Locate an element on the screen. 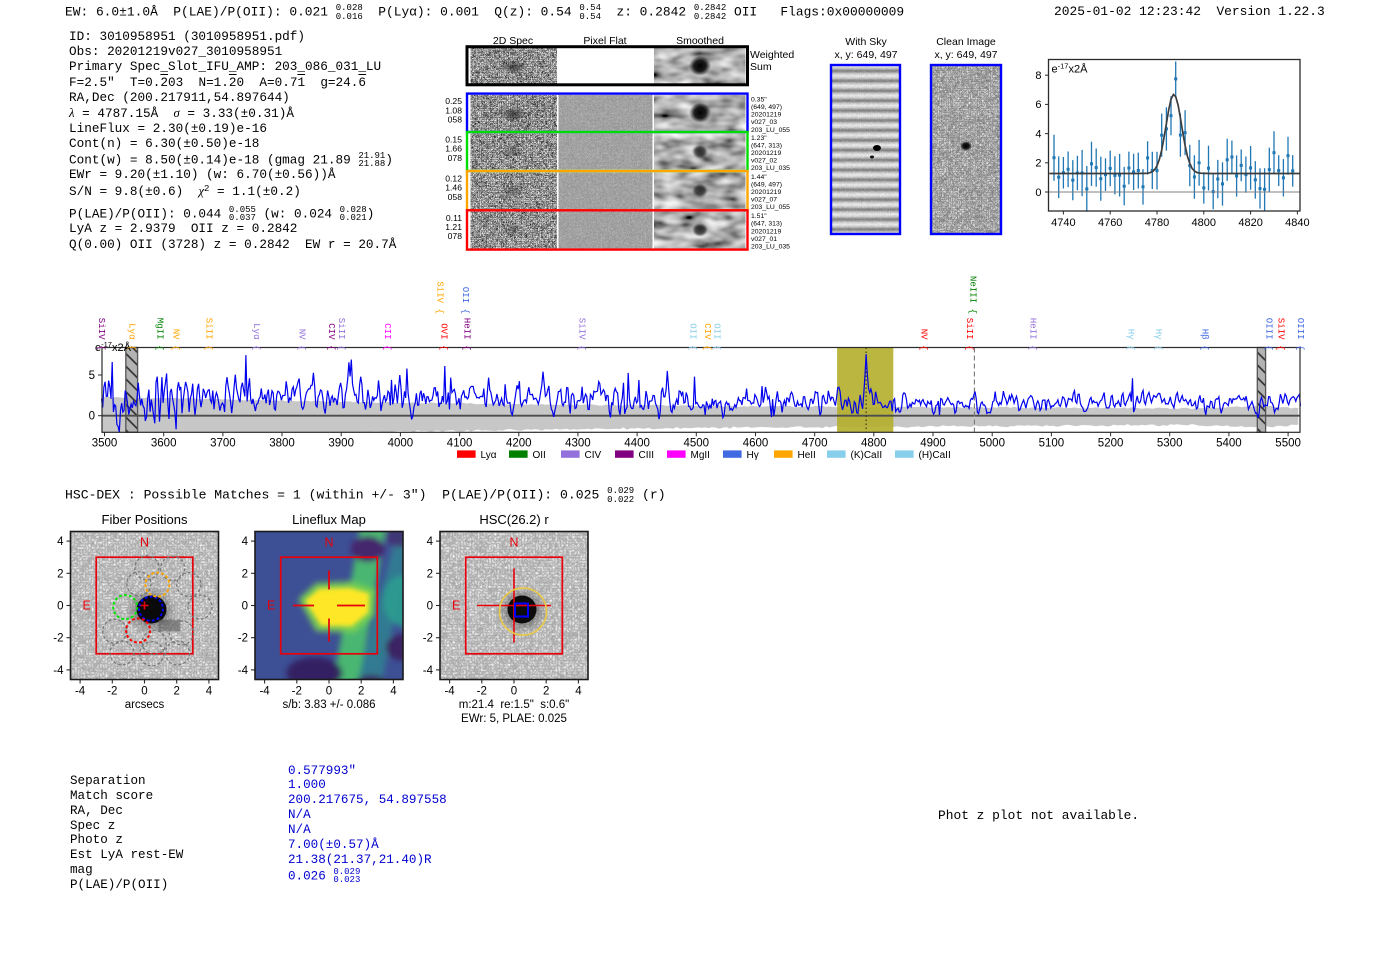  svg-text: 203_LU_055 is located at coordinates (770, 130).